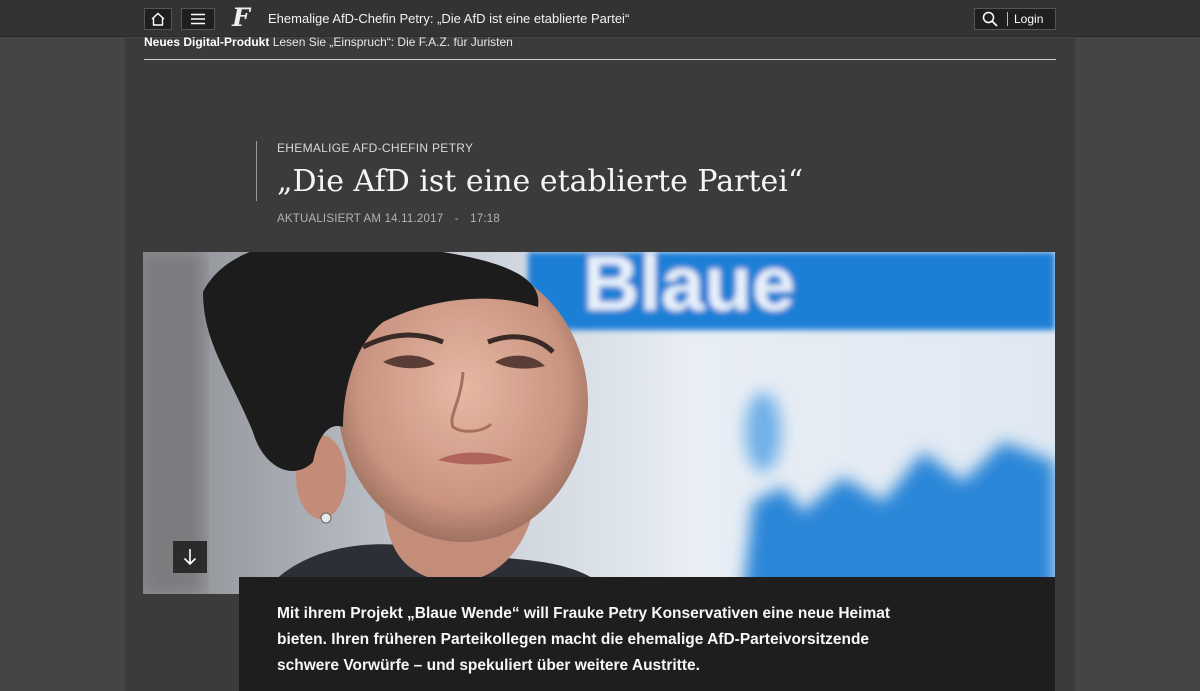 The height and width of the screenshot is (691, 1200). Describe the element at coordinates (360, 219) in the screenshot. I see `updated-label: AKTUALISIERT AM 14.11.2017` at that location.